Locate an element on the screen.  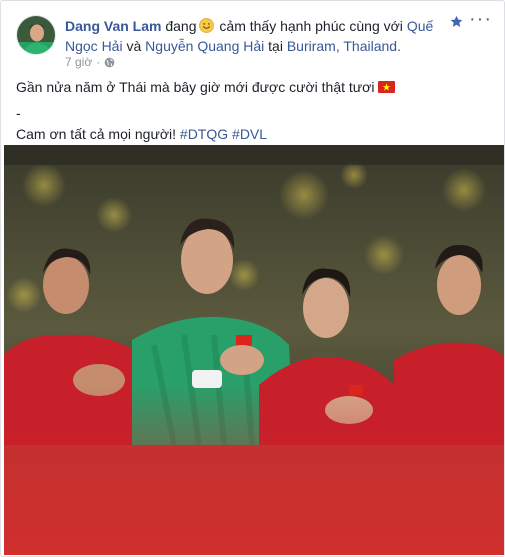
hashtag-dvl: #DVL is located at coordinates (249, 134).